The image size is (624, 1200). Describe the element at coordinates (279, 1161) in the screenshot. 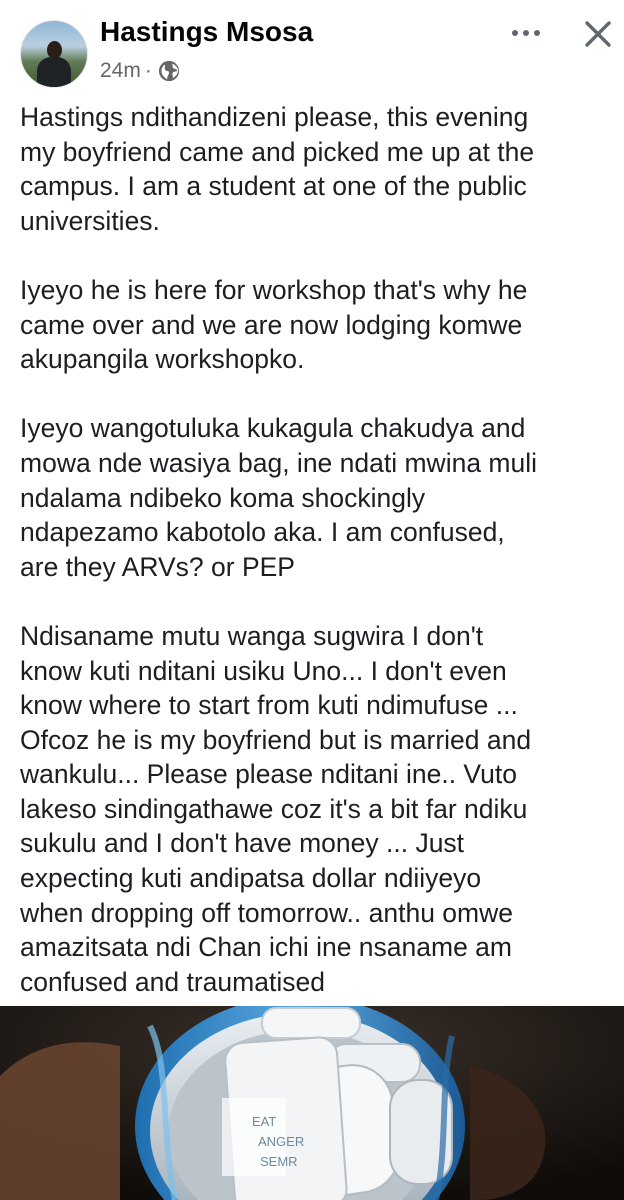

I see `photo-label-text: SEMR` at that location.